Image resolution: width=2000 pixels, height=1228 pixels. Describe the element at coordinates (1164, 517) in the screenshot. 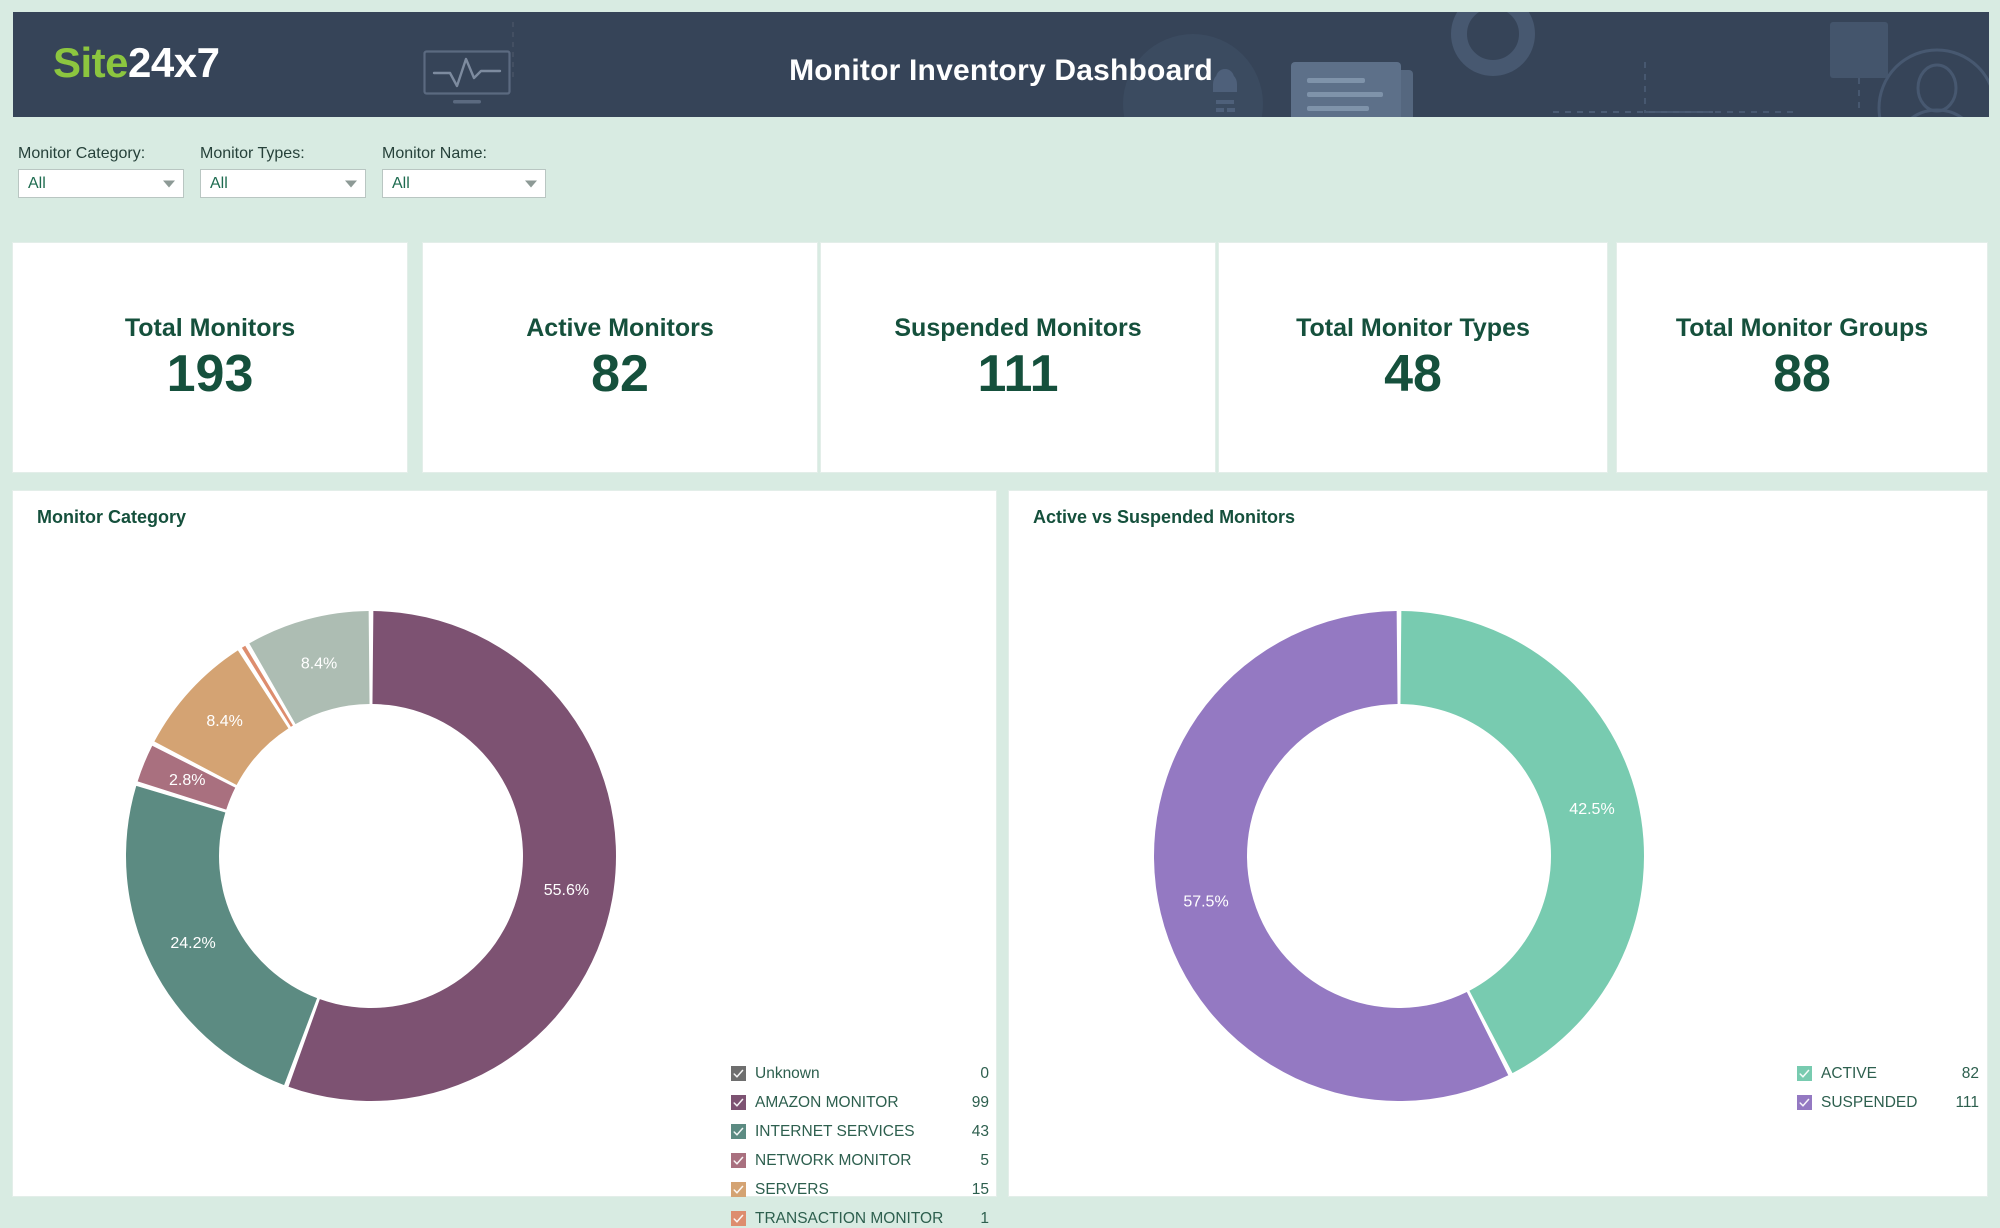

I see `panel-active-vs-suspended-title: Active vs Suspended Monitors` at that location.